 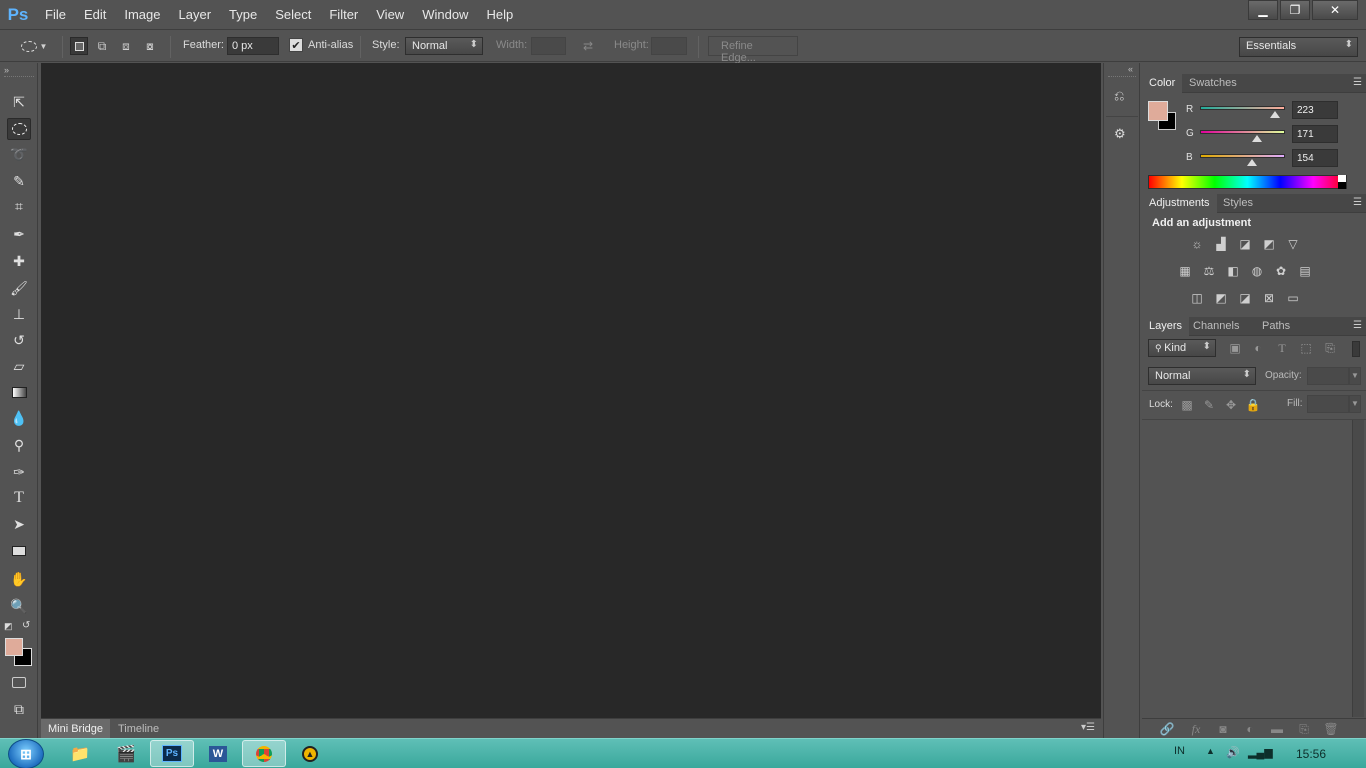 I want to click on vibrance-icon: ▽, so click(x=1293, y=244).